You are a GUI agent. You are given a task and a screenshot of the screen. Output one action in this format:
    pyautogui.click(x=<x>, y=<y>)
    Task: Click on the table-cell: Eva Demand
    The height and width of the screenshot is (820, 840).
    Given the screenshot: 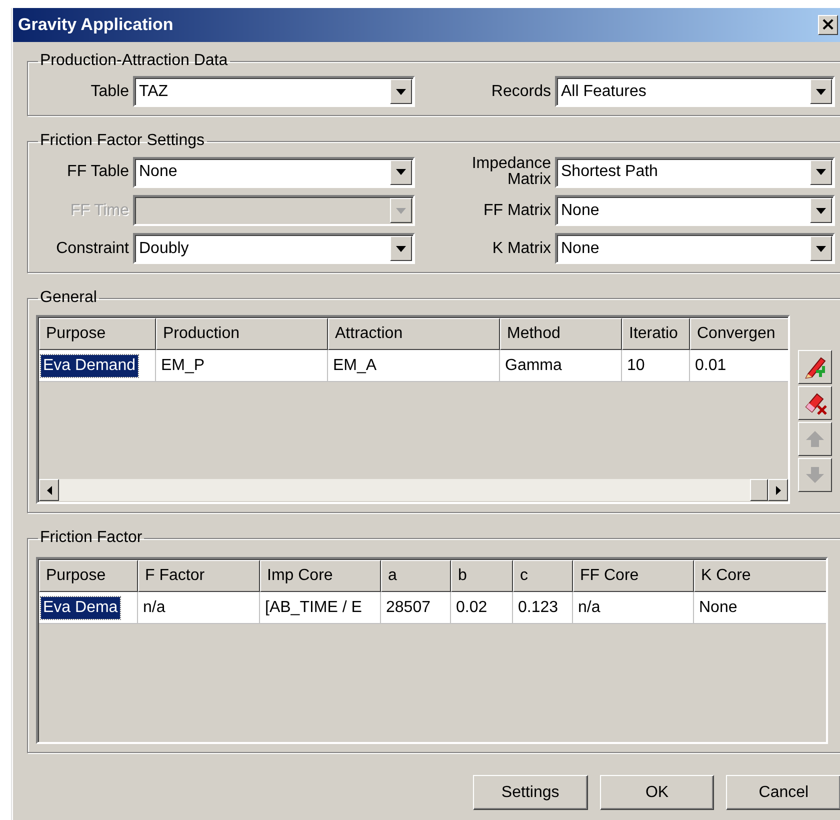 What is the action you would take?
    pyautogui.click(x=89, y=365)
    